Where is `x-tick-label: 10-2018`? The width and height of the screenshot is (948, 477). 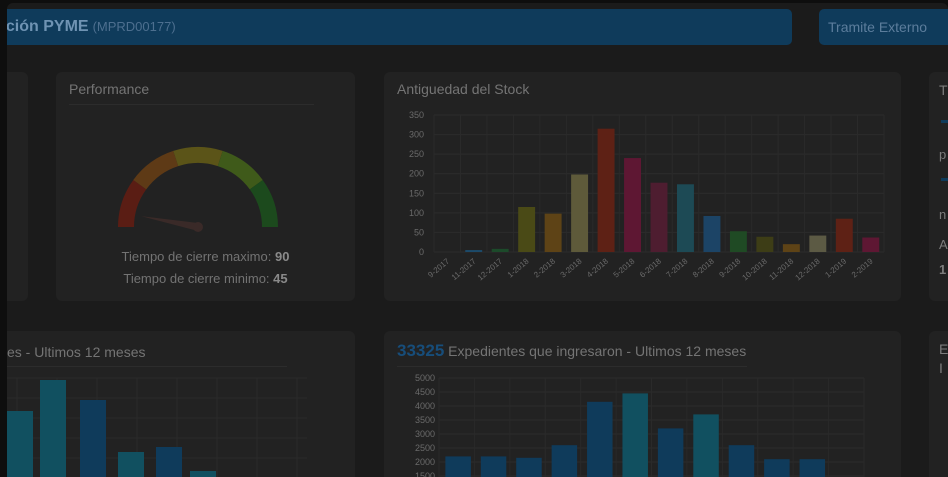
x-tick-label: 10-2018 is located at coordinates (755, 269).